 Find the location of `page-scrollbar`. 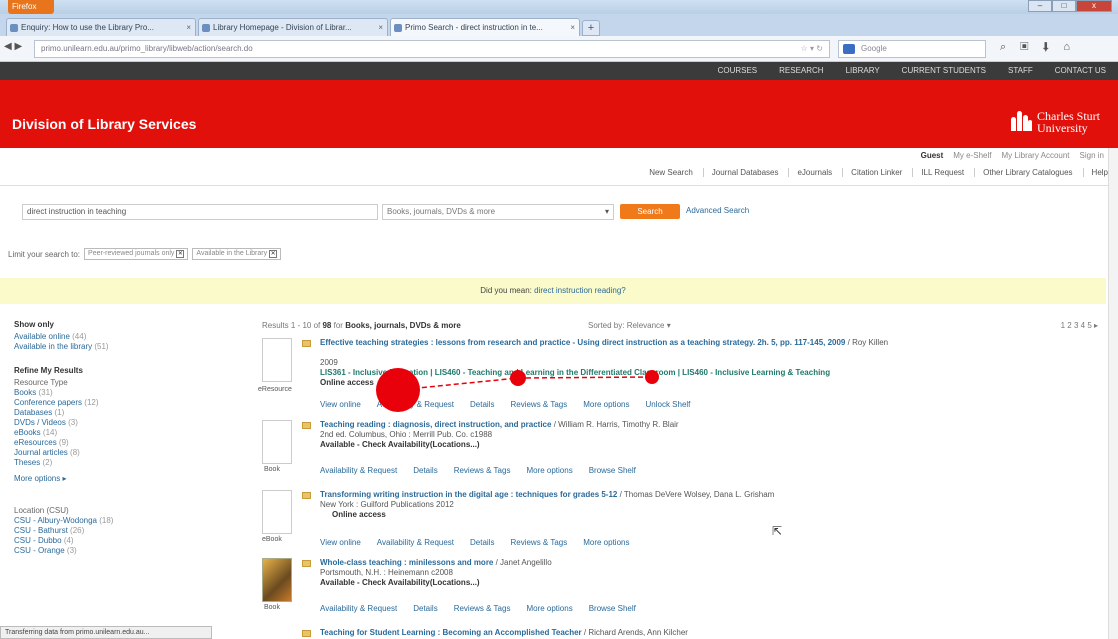

page-scrollbar is located at coordinates (1113, 393).